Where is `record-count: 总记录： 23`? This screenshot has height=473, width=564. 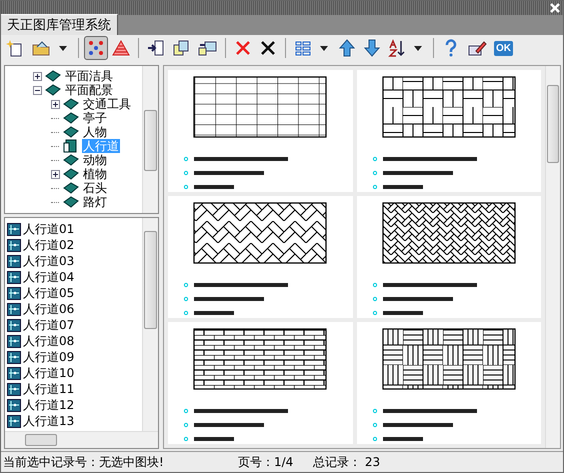 record-count: 总记录： 23 is located at coordinates (346, 462).